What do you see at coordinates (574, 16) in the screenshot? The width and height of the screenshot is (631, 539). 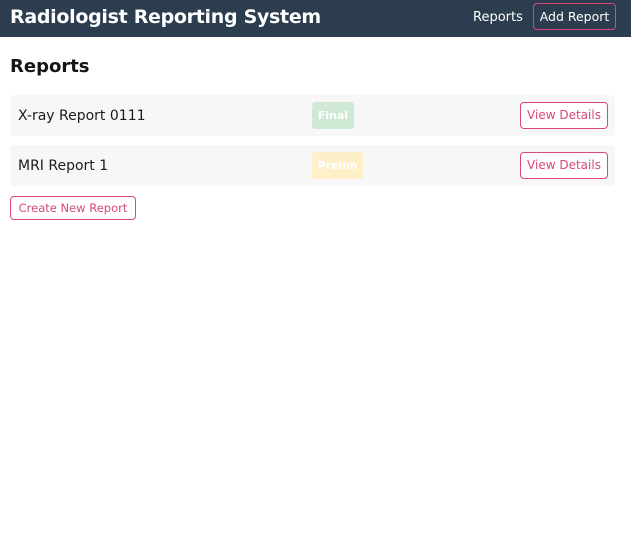 I see `add-report-button: Add Report` at bounding box center [574, 16].